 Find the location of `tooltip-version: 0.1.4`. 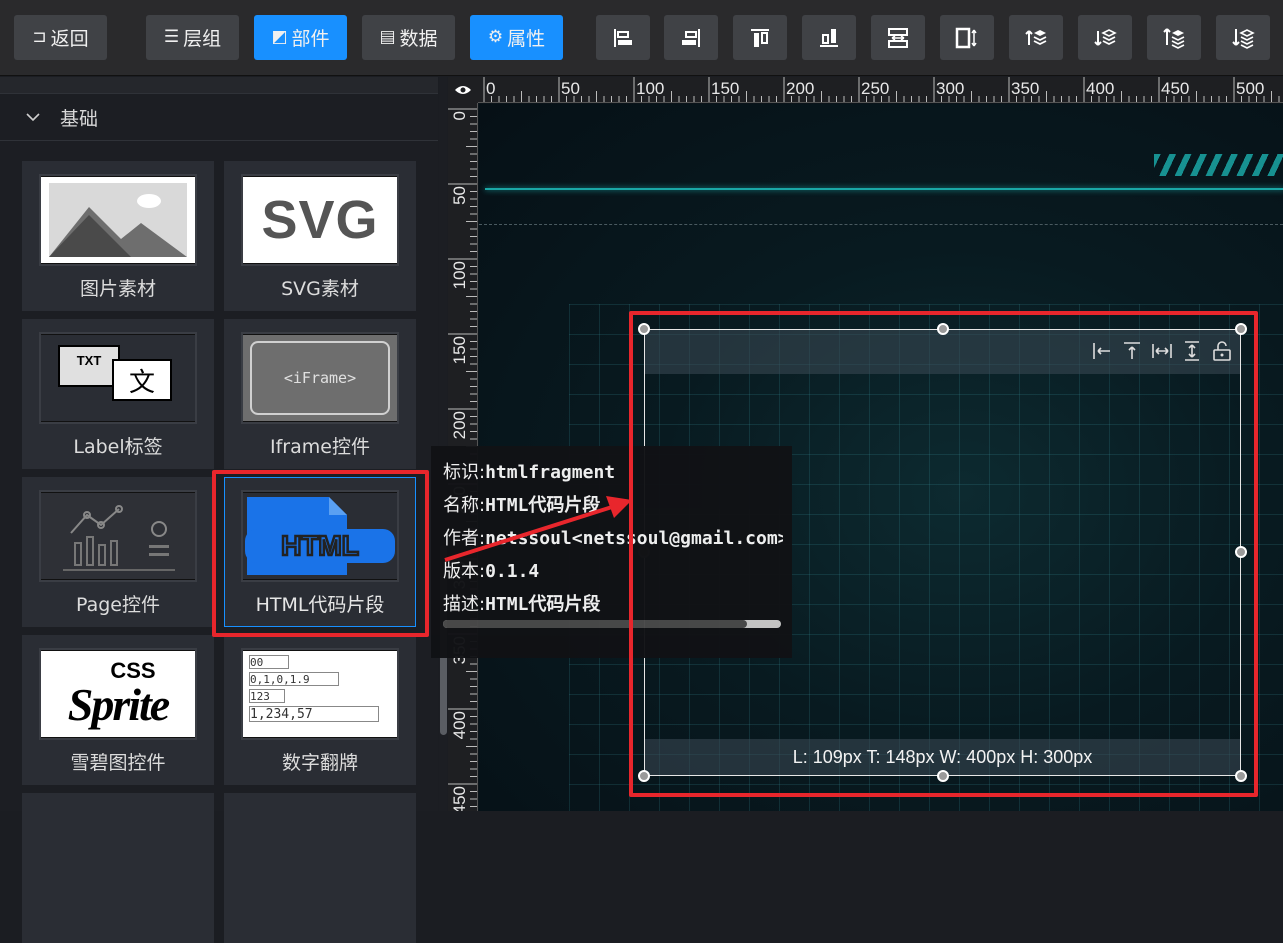

tooltip-version: 0.1.4 is located at coordinates (512, 571).